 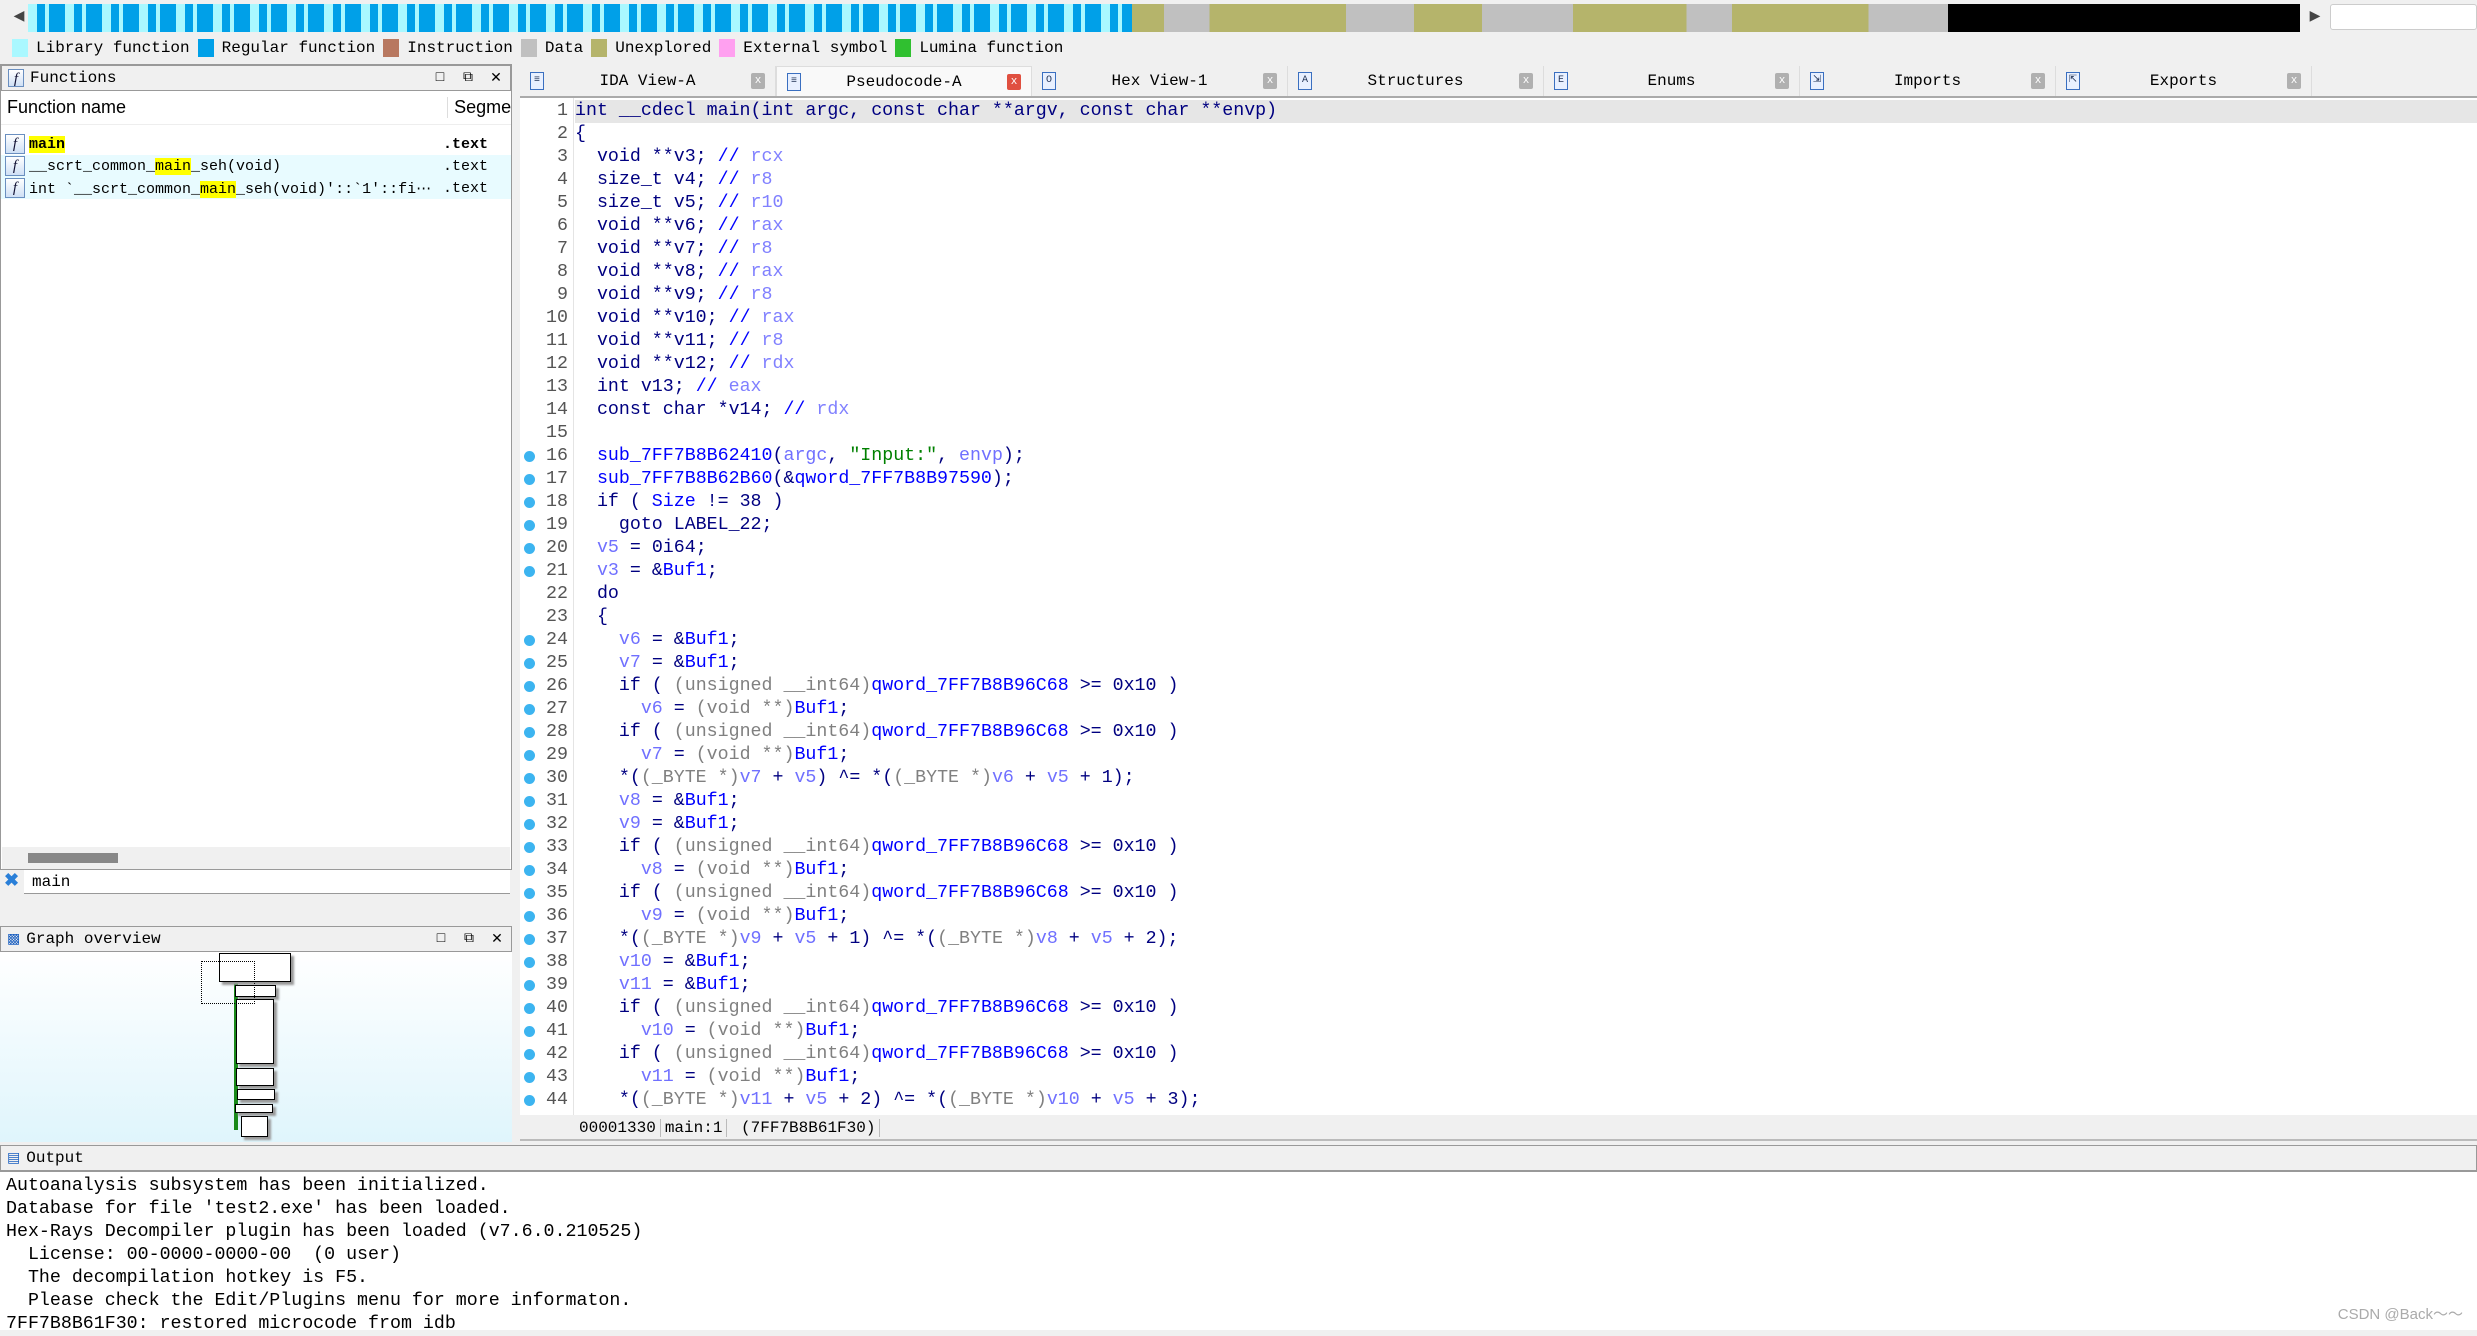 I want to click on code-line: 32 v9 = &Buf1;, so click(x=1498, y=824).